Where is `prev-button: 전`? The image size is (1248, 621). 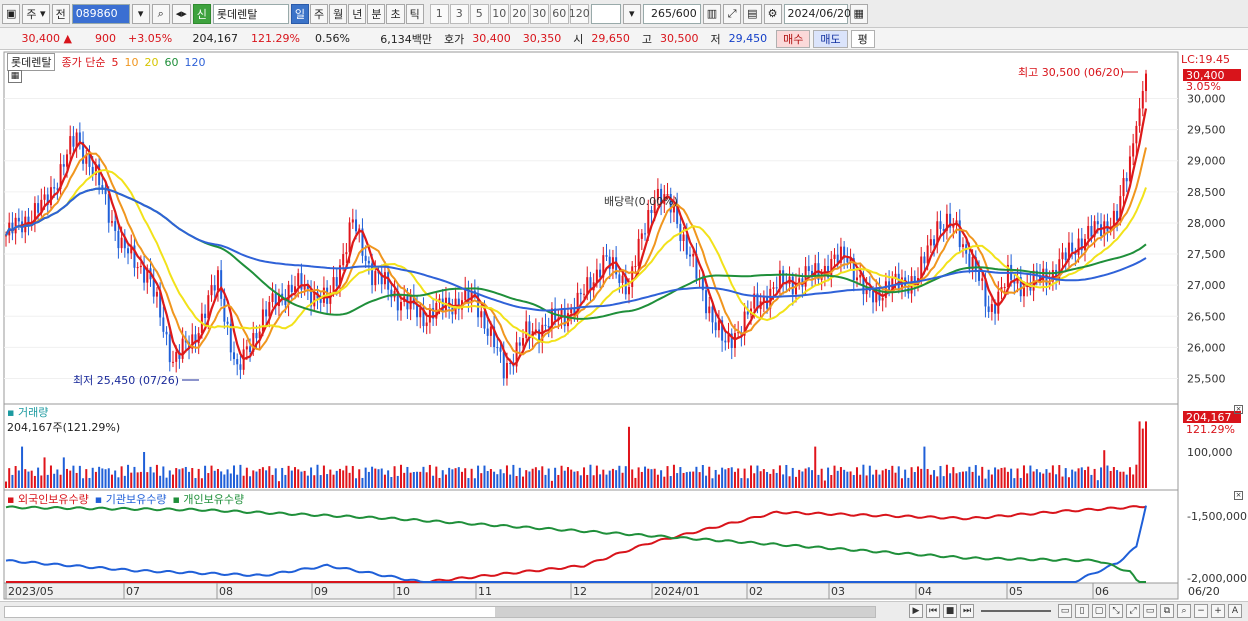
prev-button: 전 is located at coordinates (60, 13).